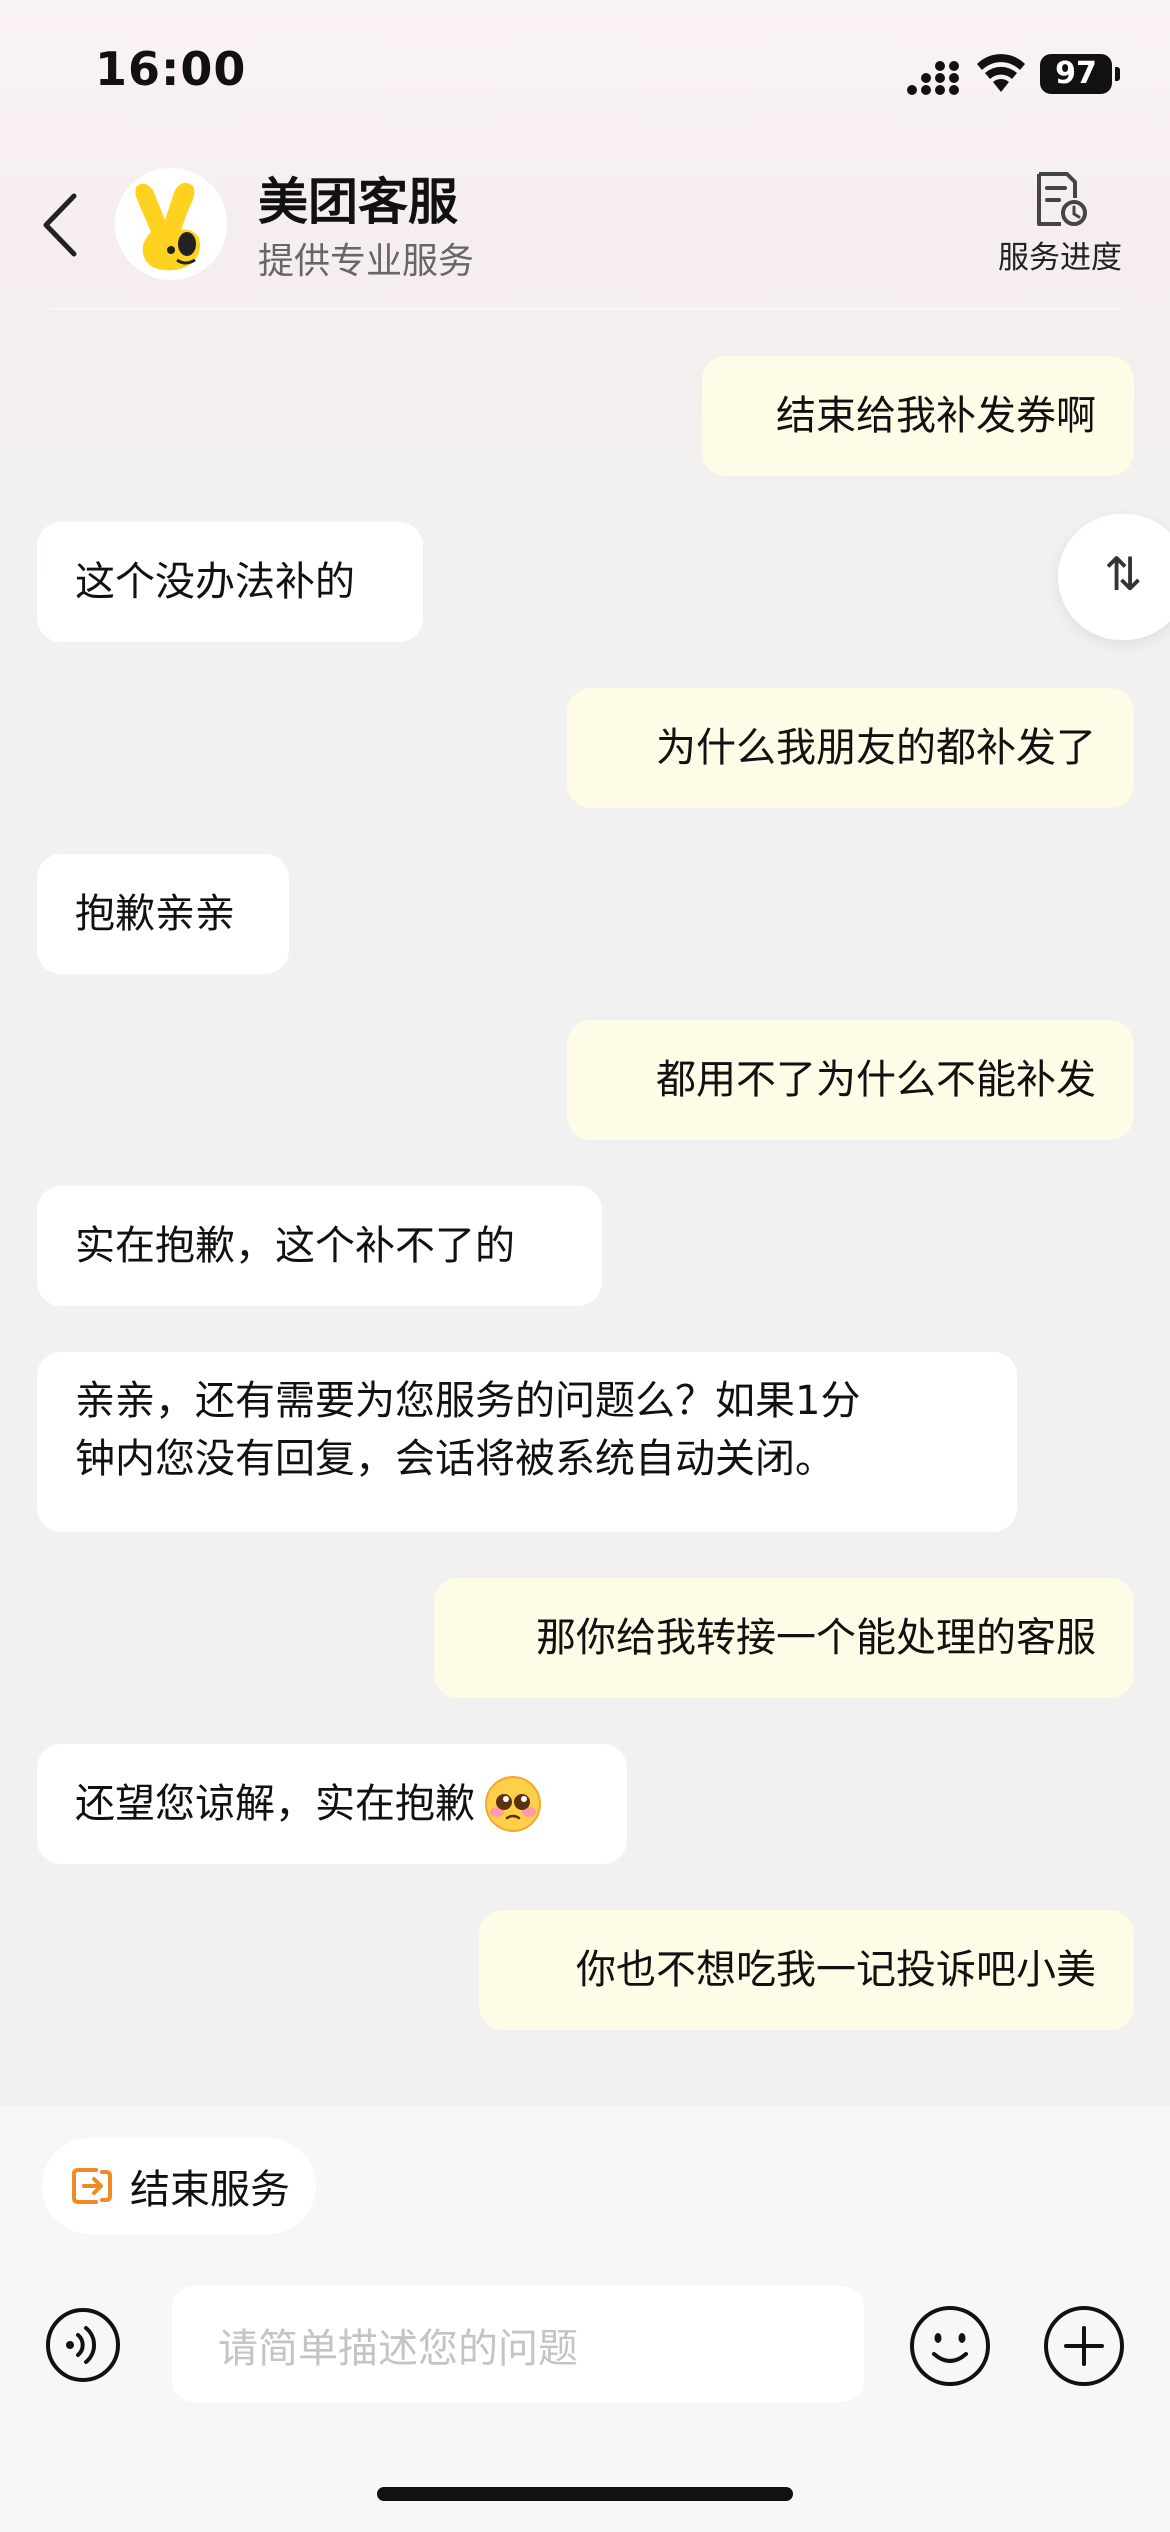  I want to click on chat-subtitle: 提供专业服务, so click(366, 261).